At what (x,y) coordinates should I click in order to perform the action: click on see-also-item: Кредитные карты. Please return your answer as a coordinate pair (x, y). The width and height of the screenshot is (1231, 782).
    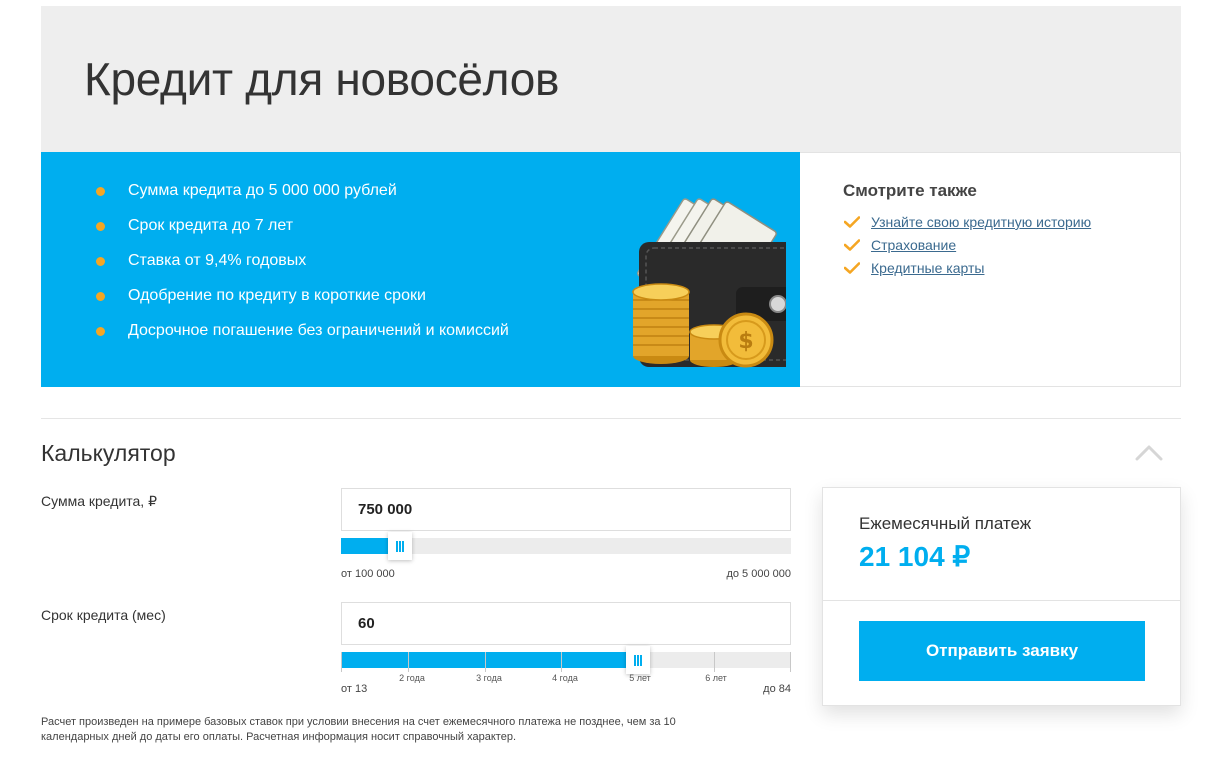
    Looking at the image, I should click on (967, 270).